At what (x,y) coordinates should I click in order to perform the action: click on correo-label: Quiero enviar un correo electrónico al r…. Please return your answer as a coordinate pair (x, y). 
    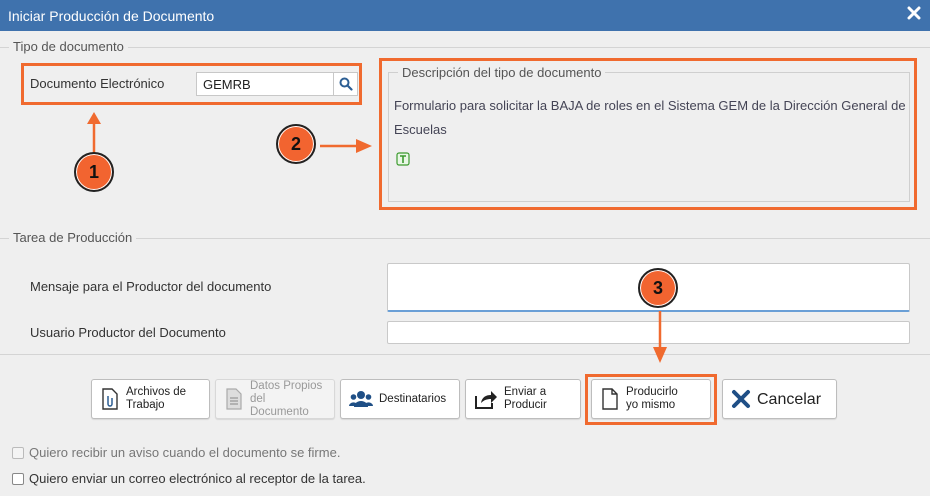
    Looking at the image, I should click on (197, 478).